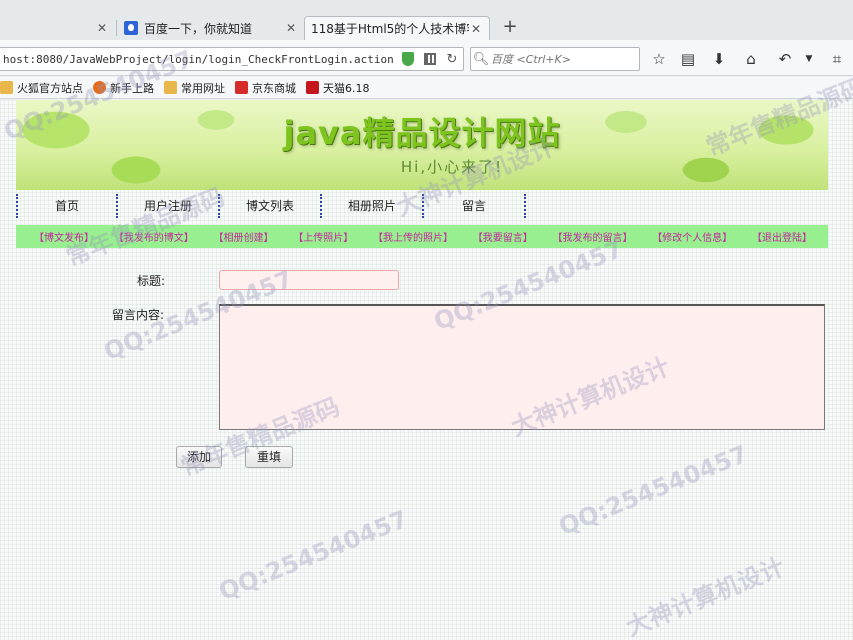  I want to click on menu-register: 用户注册, so click(169, 206).